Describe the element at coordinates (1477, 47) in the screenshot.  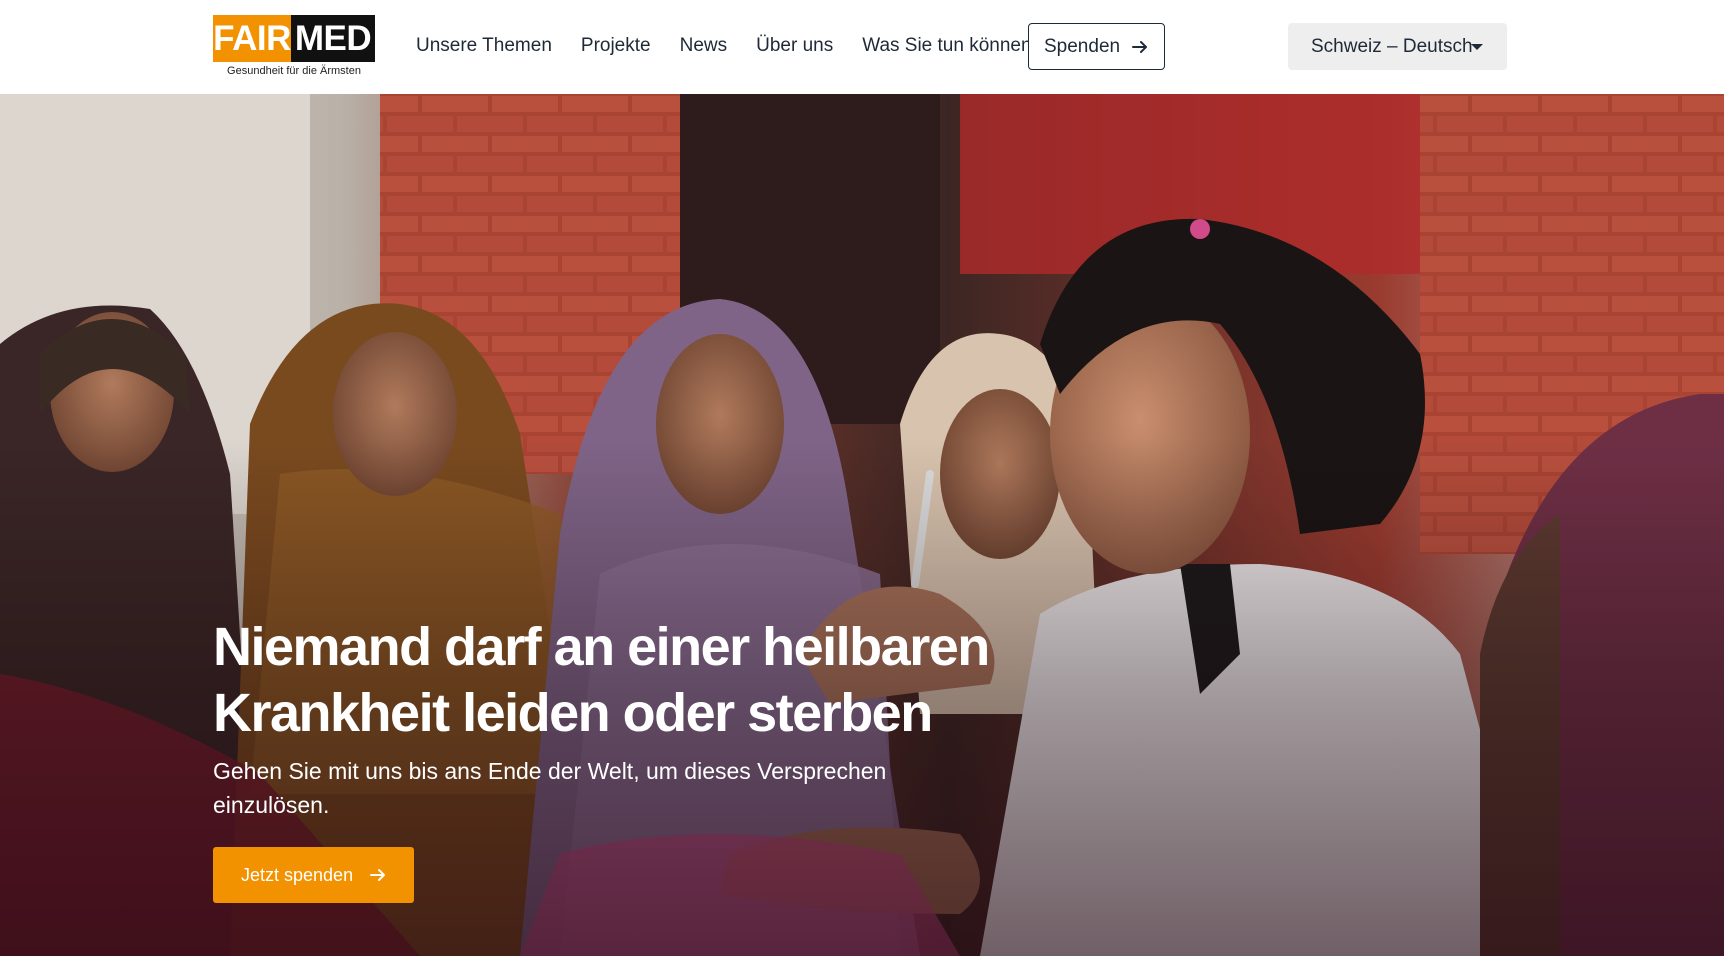
I see `caret-down-icon` at that location.